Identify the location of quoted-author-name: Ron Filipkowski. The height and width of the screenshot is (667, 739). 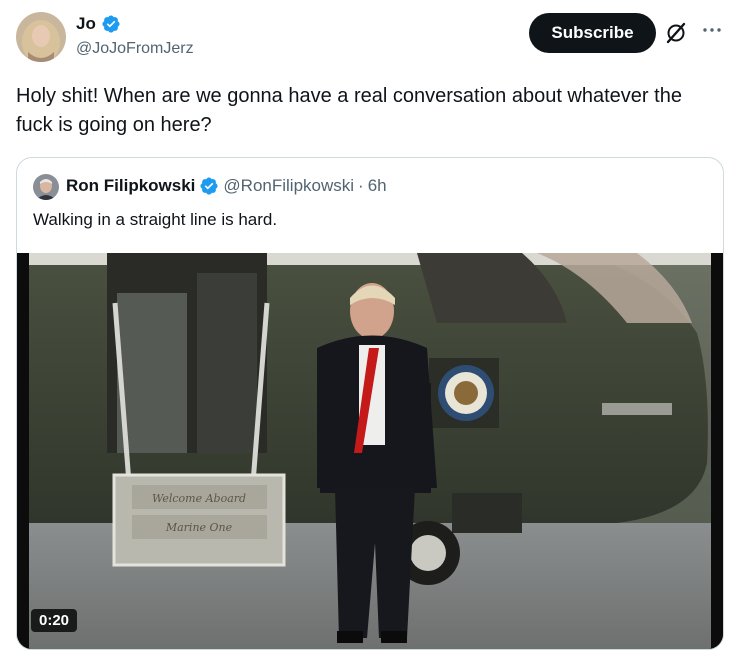
(130, 186).